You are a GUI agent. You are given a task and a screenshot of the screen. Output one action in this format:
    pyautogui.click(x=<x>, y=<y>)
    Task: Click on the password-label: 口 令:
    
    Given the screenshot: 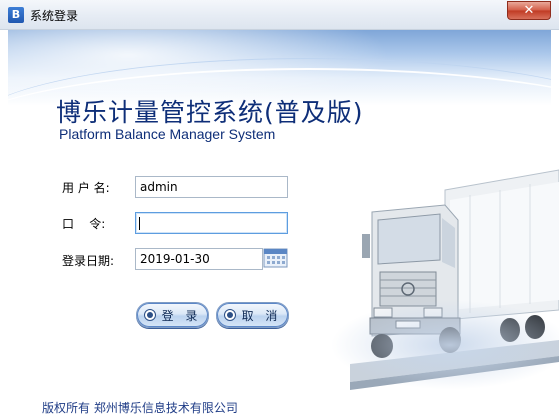 What is the action you would take?
    pyautogui.click(x=84, y=224)
    